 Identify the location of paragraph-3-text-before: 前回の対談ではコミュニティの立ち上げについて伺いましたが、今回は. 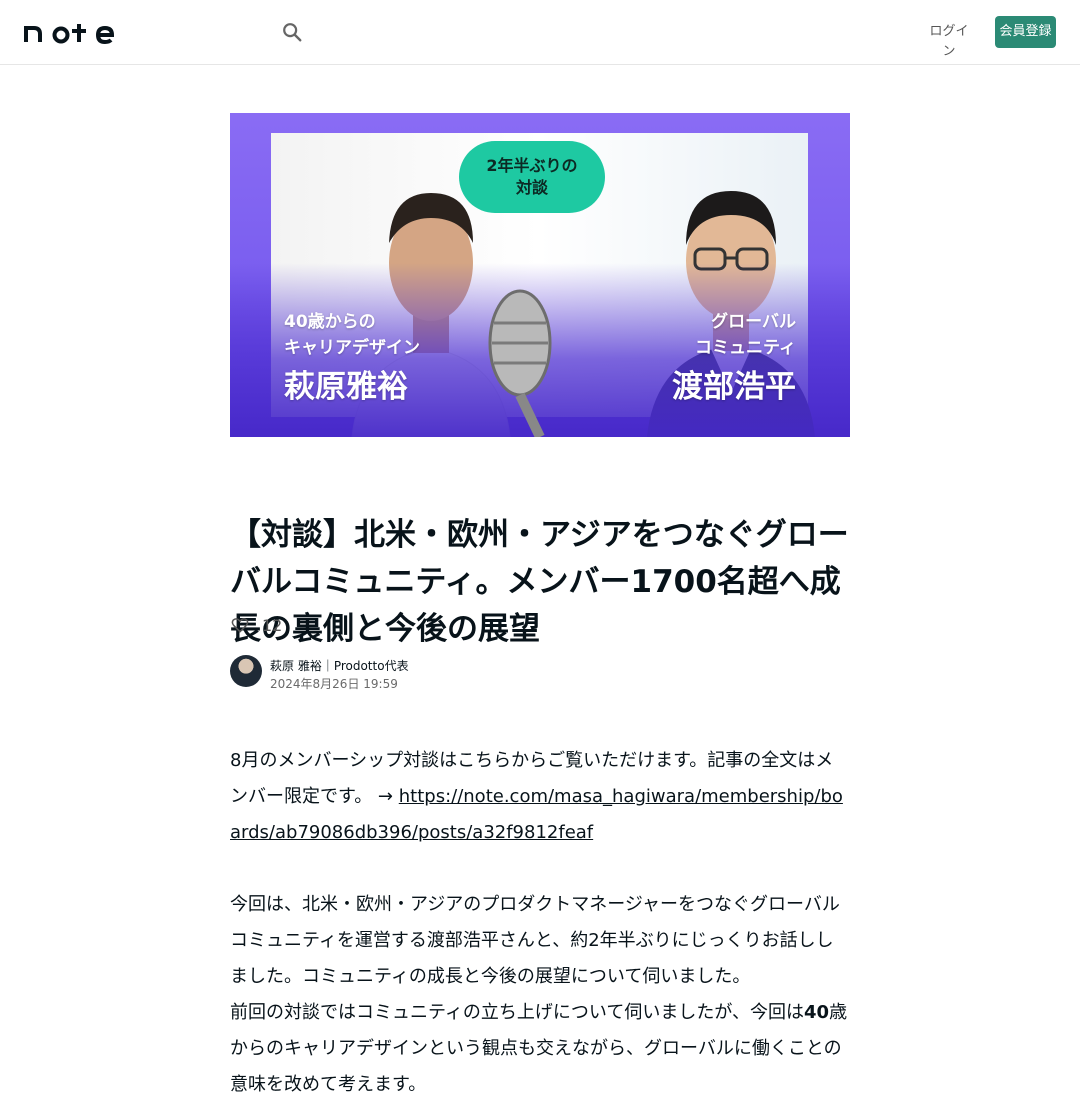
(517, 1012).